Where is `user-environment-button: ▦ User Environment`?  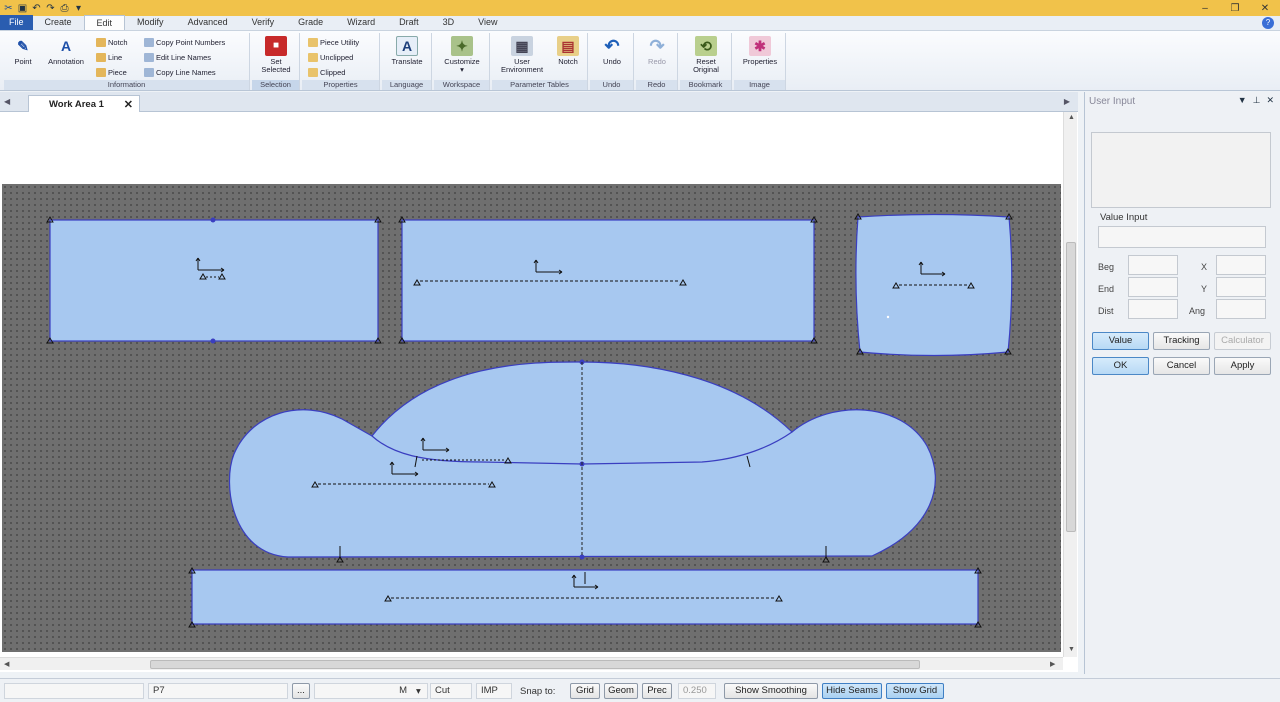 user-environment-button: ▦ User Environment is located at coordinates (522, 55).